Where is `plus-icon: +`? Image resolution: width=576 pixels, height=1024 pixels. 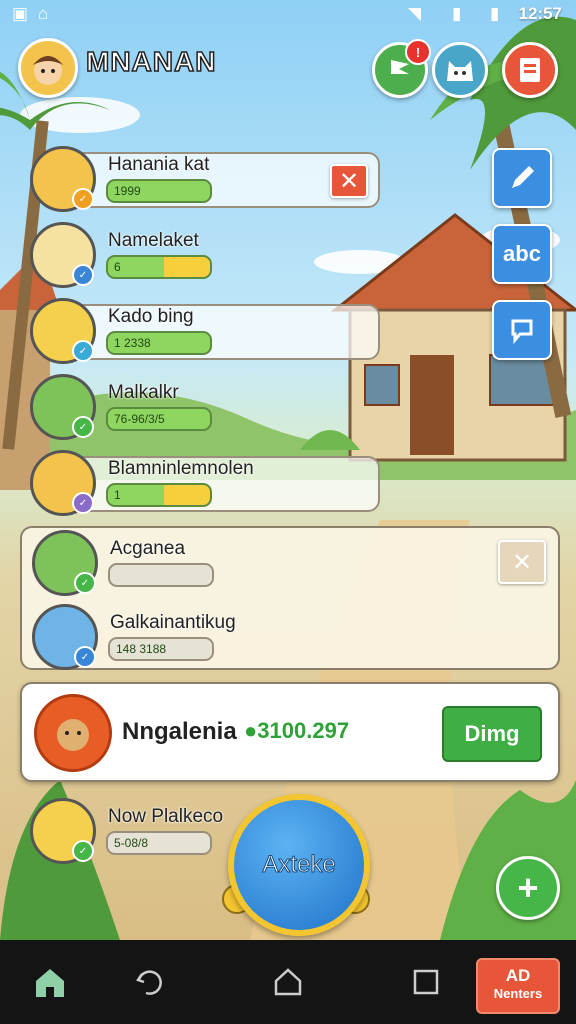 plus-icon: + is located at coordinates (528, 887).